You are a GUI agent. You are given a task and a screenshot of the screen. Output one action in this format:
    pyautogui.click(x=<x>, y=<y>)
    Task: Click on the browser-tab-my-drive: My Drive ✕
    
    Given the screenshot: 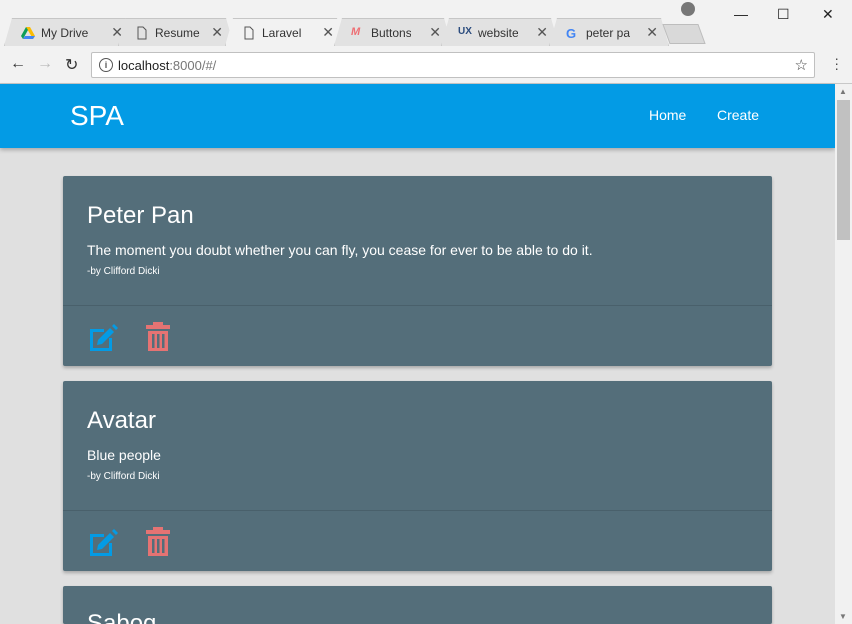 What is the action you would take?
    pyautogui.click(x=69, y=32)
    